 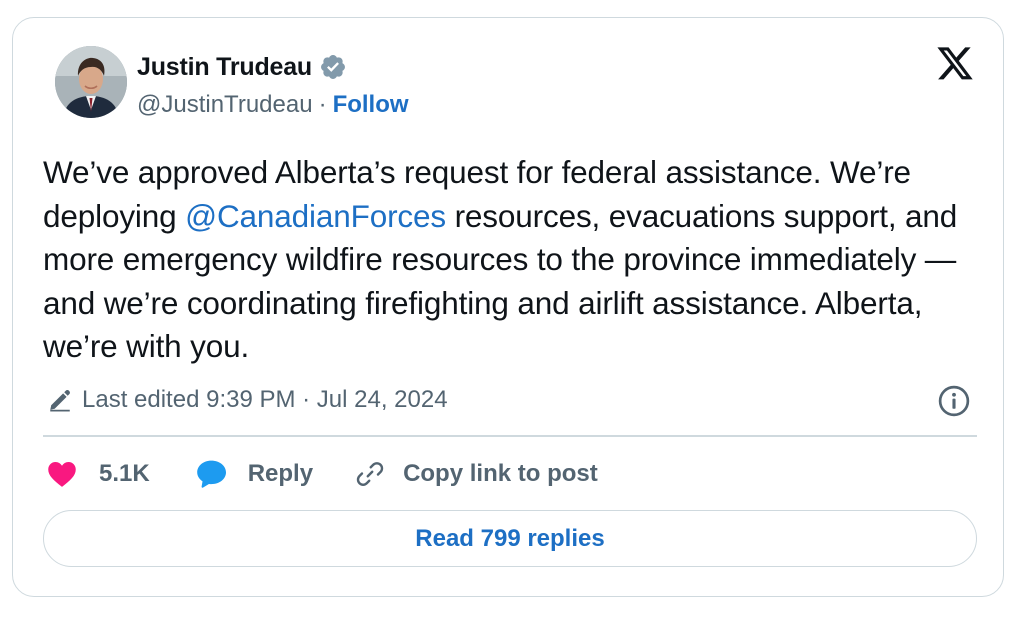 I want to click on reply-bubble-icon, so click(x=211, y=474).